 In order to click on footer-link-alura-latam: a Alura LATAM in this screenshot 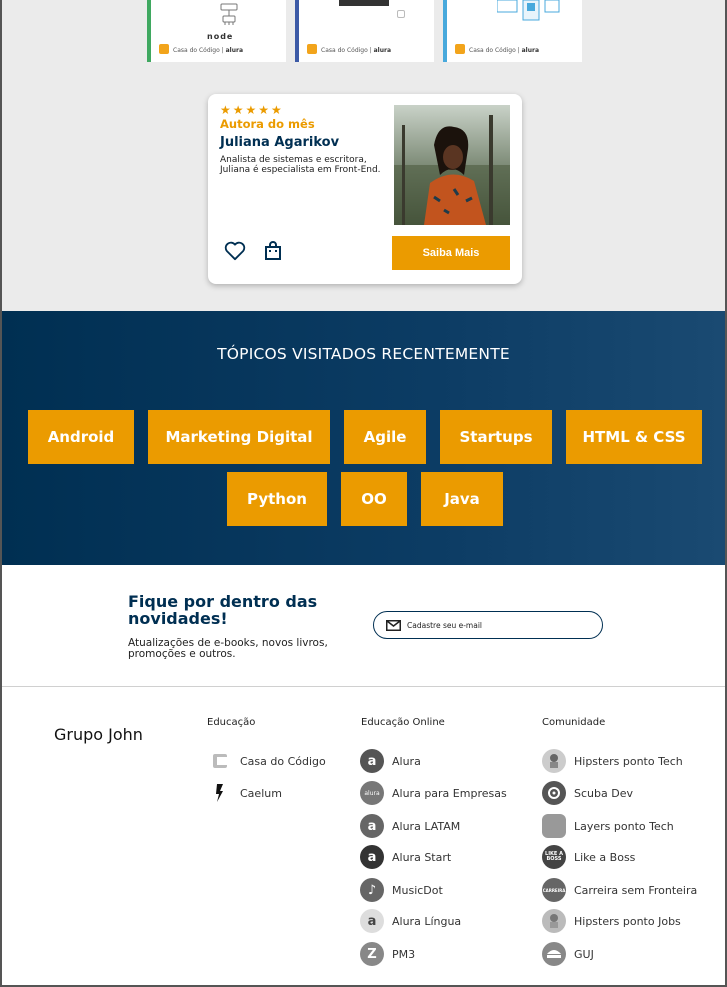, I will do `click(410, 826)`.